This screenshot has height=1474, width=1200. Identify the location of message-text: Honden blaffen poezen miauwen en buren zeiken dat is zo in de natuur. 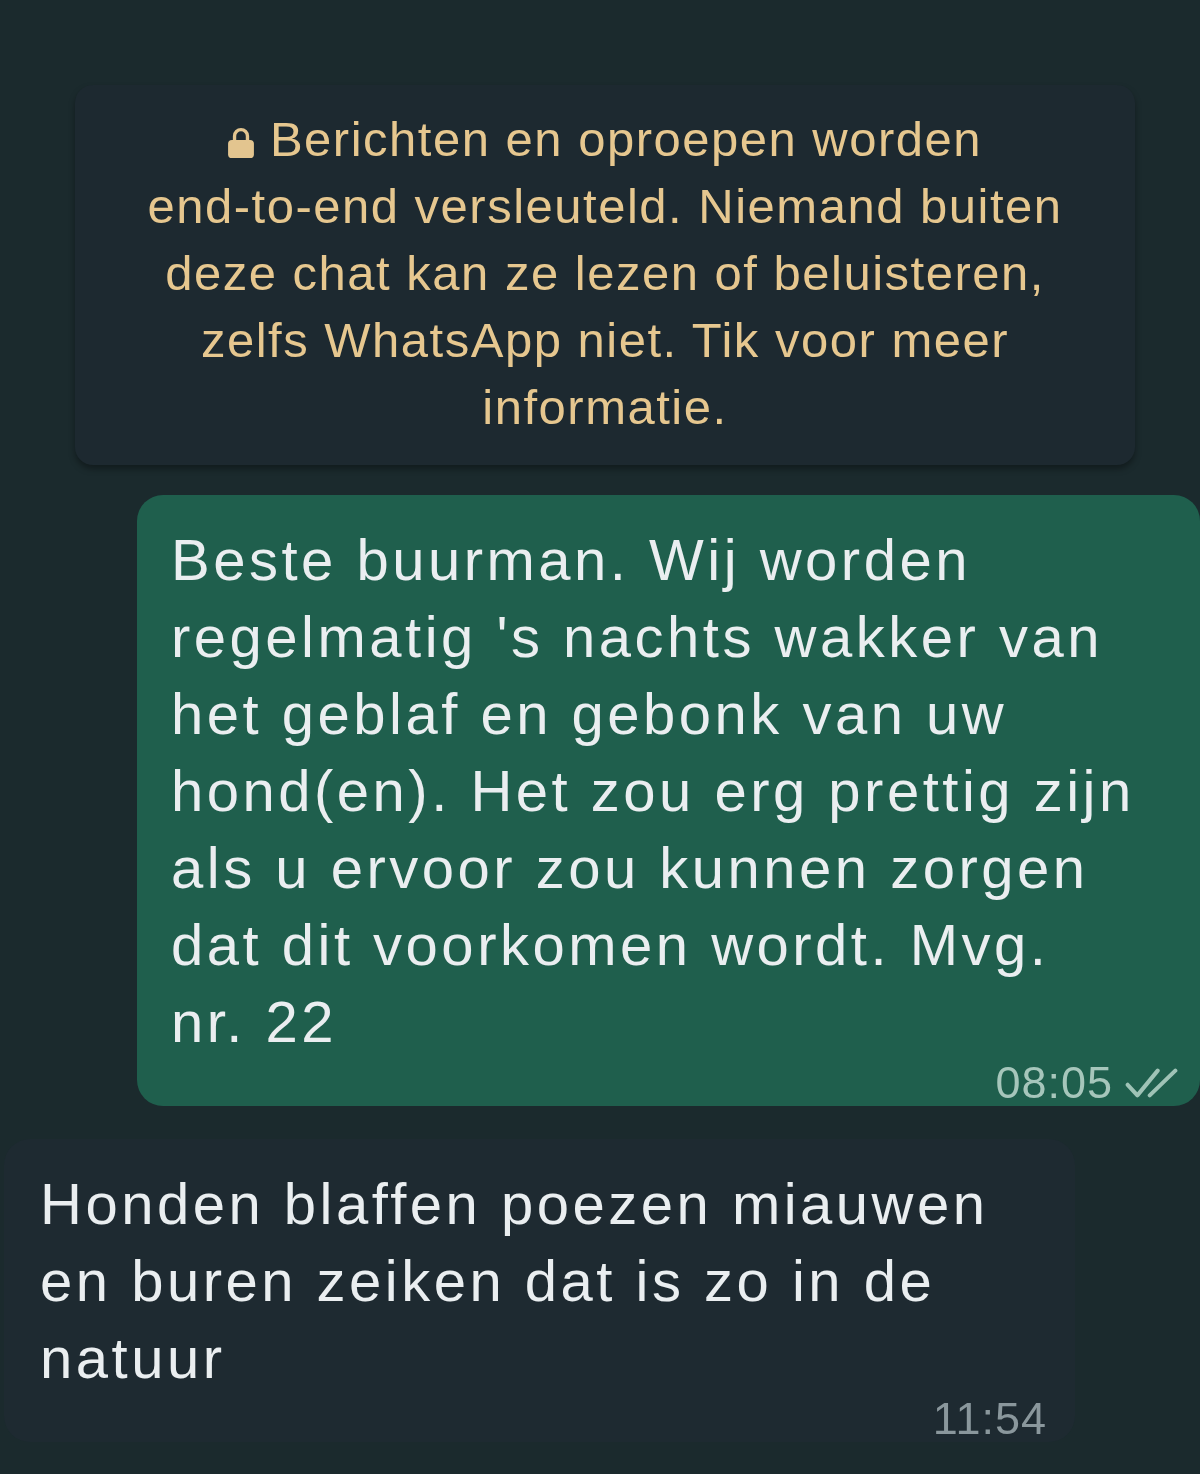
(515, 1281).